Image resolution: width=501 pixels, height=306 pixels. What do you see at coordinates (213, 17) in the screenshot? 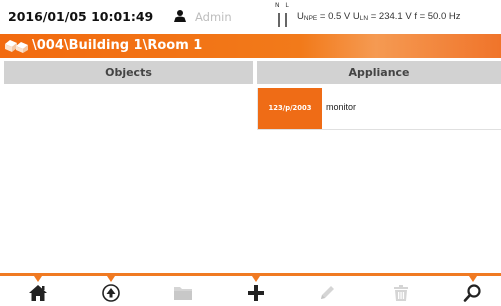
I see `user-name: Admin` at bounding box center [213, 17].